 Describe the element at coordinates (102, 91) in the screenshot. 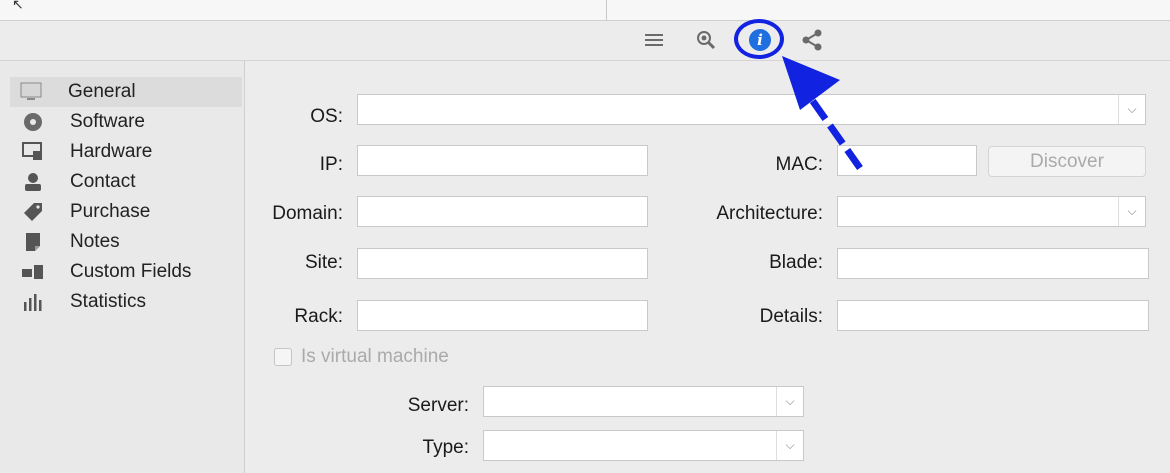

I see `sidebar-item-label: General` at that location.